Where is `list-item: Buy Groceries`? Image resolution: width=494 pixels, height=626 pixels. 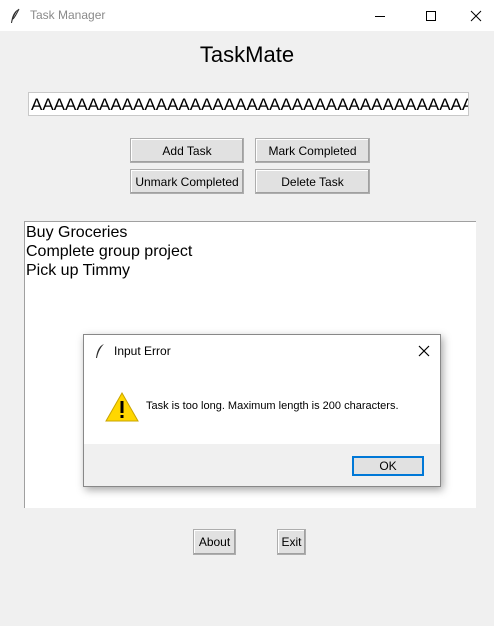 list-item: Buy Groceries is located at coordinates (251, 232).